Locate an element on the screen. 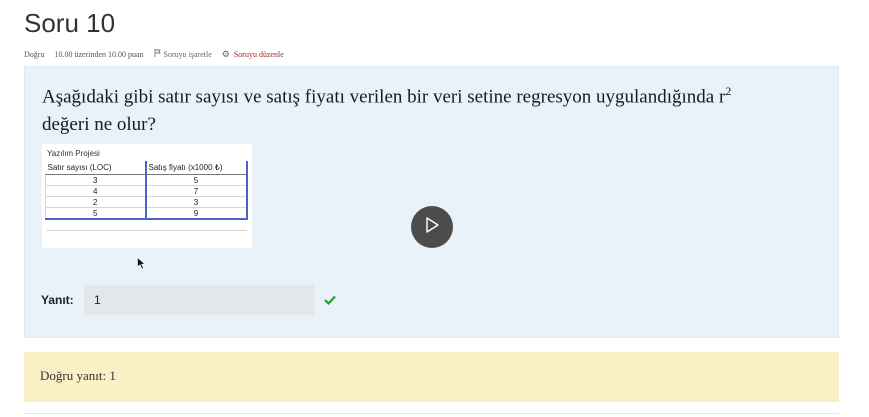  divider is located at coordinates (431, 413).